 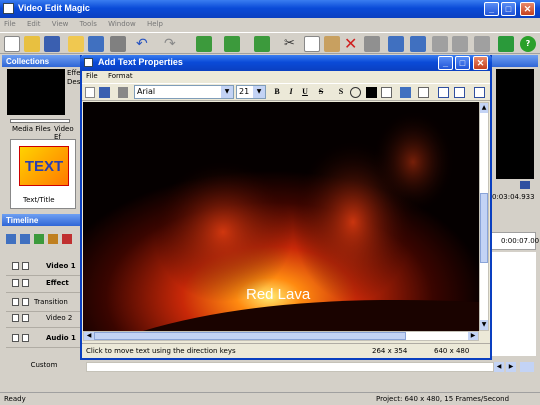 I want to click on italic-button: I, so click(x=291, y=92).